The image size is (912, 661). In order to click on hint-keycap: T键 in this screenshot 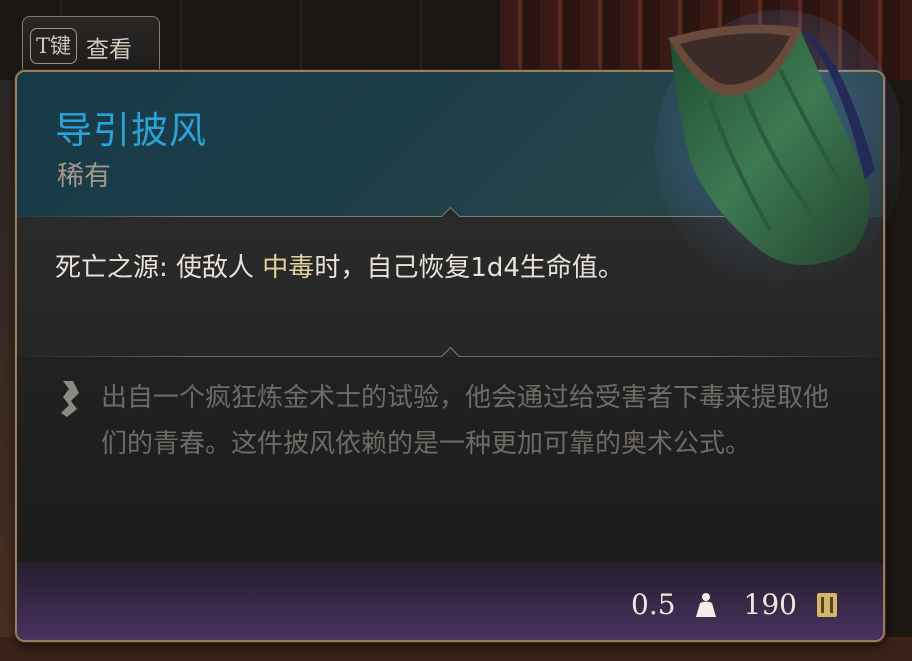, I will do `click(54, 46)`.